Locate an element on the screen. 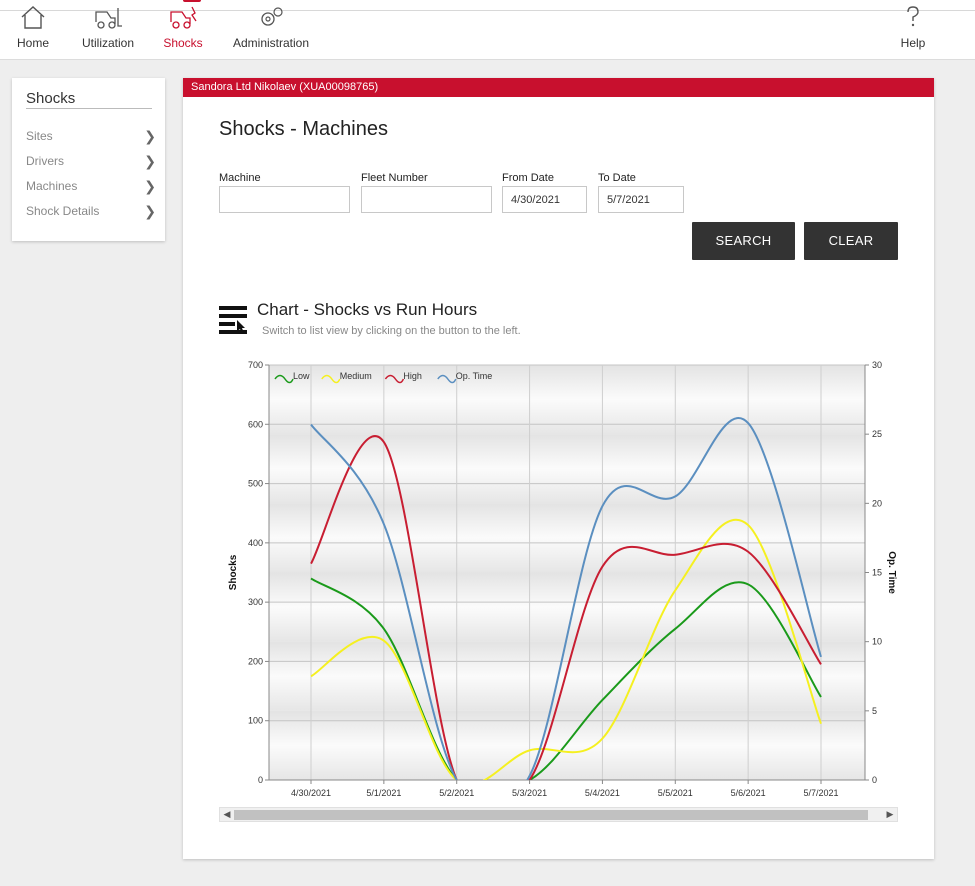 The height and width of the screenshot is (886, 975). x-tick-label: 5/7/2021 is located at coordinates (820, 793).